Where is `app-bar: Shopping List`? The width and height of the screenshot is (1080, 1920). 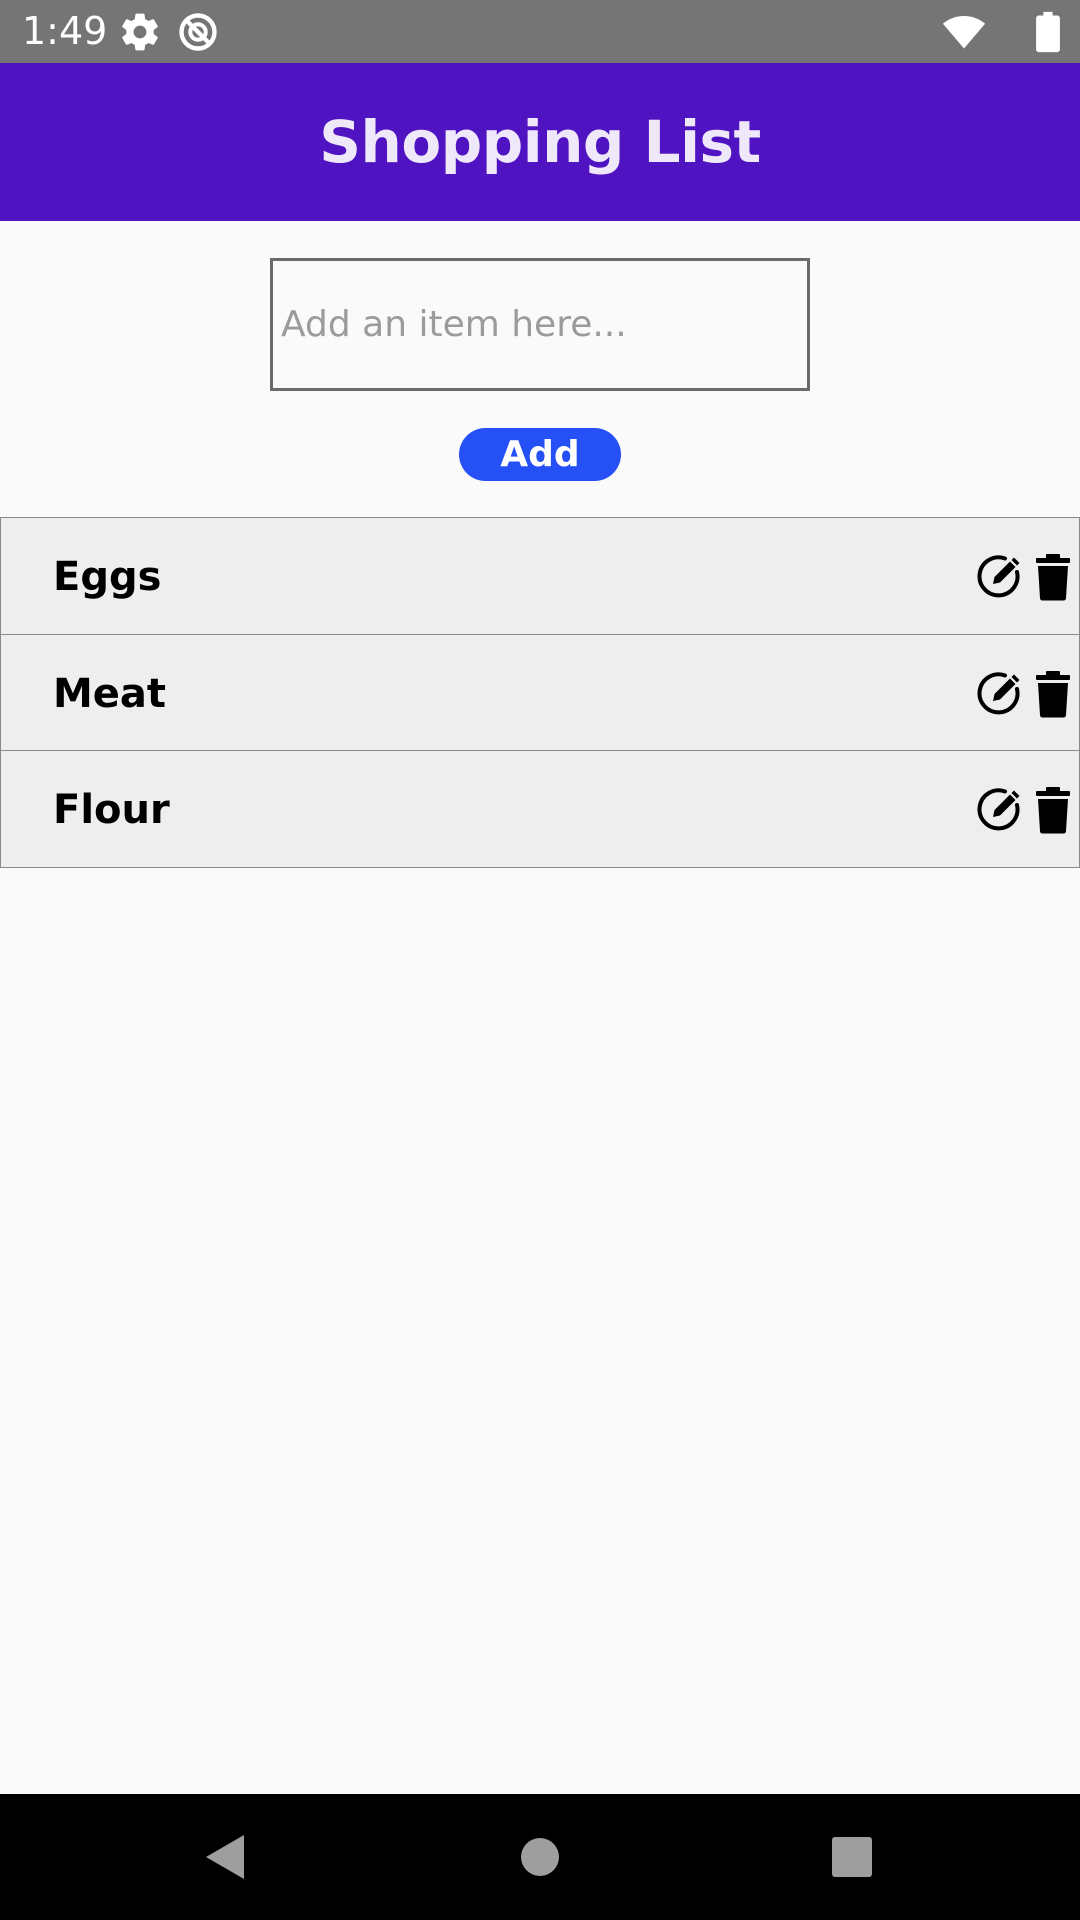 app-bar: Shopping List is located at coordinates (540, 142).